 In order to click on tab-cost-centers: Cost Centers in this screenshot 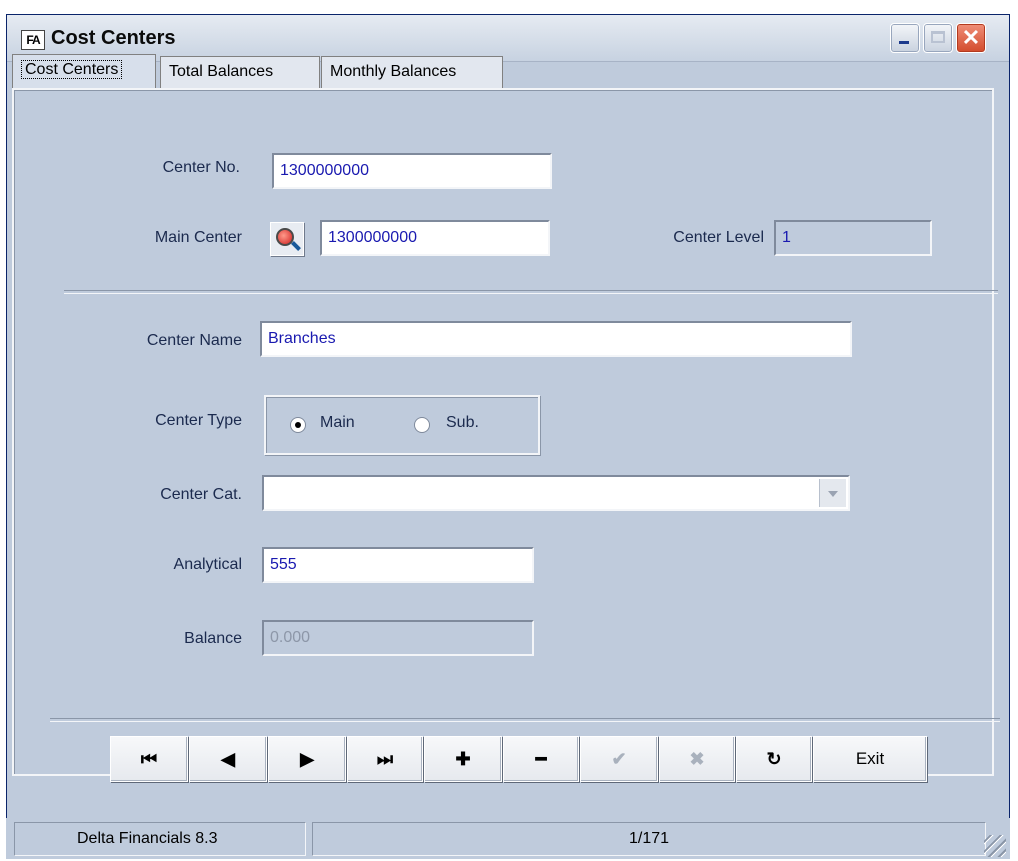, I will do `click(84, 72)`.